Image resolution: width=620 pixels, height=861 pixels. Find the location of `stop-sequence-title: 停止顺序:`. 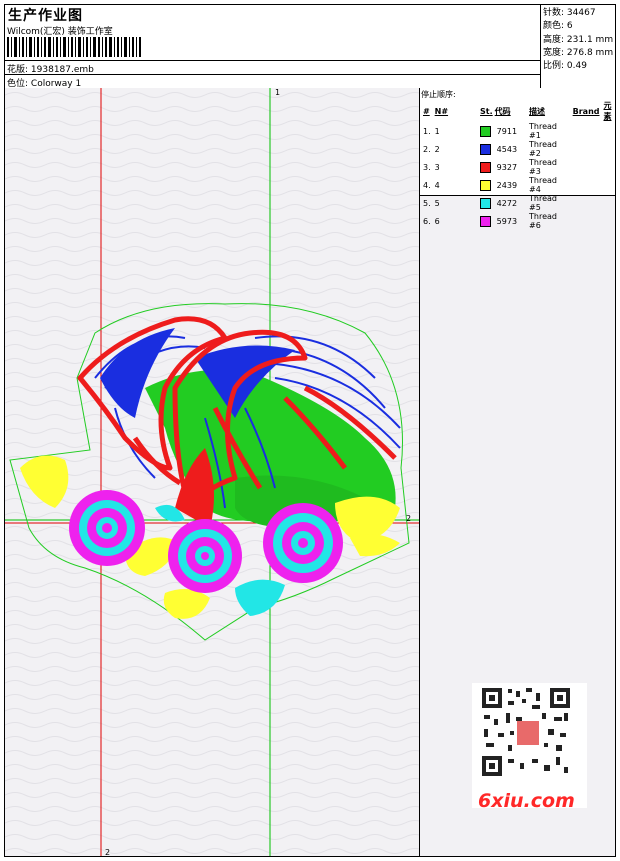

stop-sequence-title: 停止顺序: is located at coordinates (438, 94).